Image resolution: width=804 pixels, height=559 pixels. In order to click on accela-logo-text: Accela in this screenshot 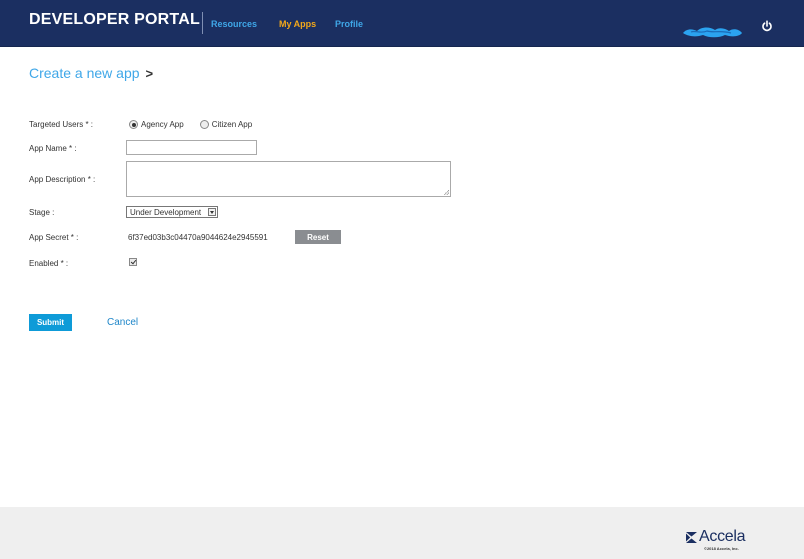, I will do `click(722, 536)`.